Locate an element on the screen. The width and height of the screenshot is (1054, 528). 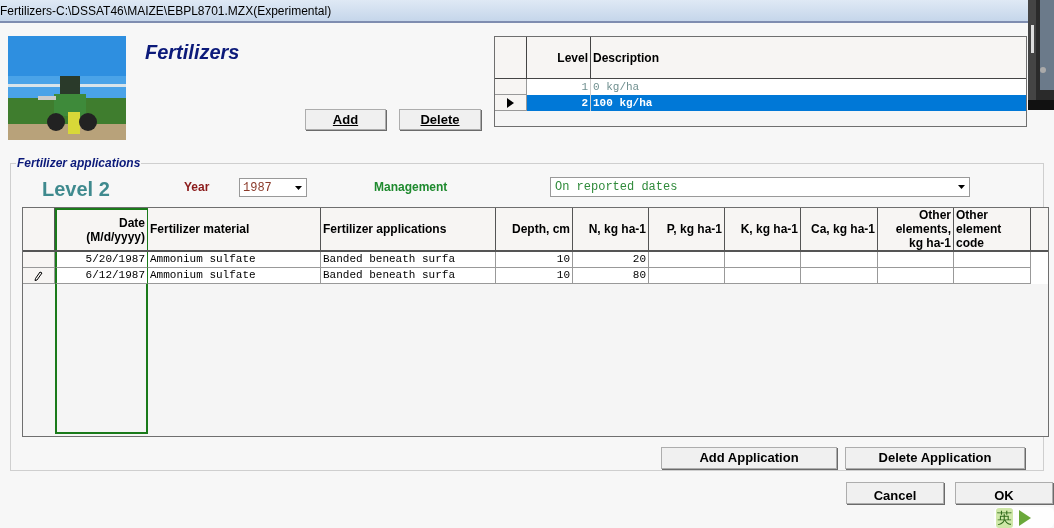
column-header: Ca, kg ha-1 is located at coordinates (839, 229).